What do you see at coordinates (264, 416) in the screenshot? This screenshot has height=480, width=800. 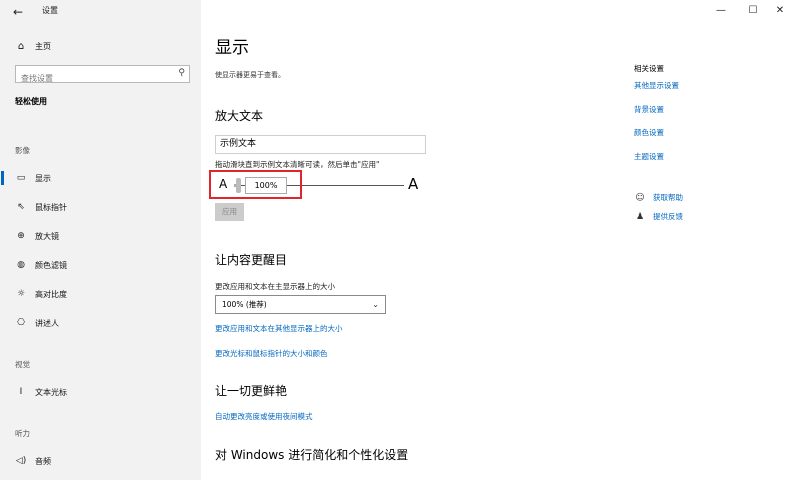 I see `night-mode-link: 自动更改亮度或使用夜间模式` at bounding box center [264, 416].